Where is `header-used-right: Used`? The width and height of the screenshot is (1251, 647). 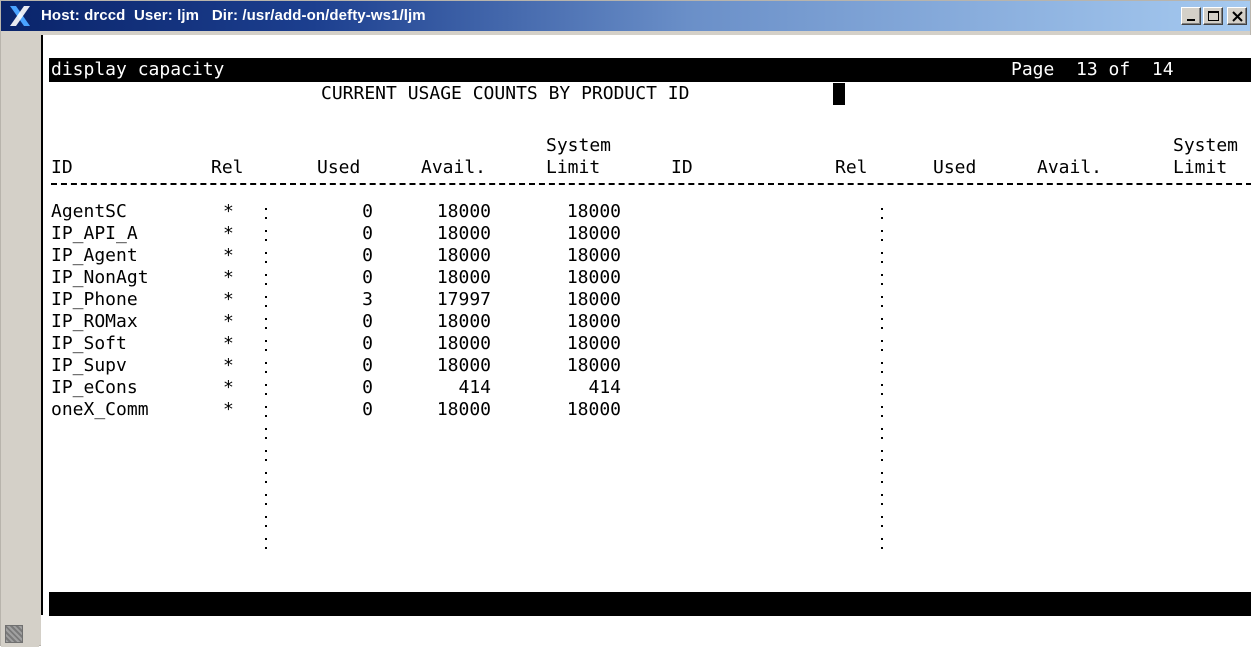 header-used-right: Used is located at coordinates (955, 167).